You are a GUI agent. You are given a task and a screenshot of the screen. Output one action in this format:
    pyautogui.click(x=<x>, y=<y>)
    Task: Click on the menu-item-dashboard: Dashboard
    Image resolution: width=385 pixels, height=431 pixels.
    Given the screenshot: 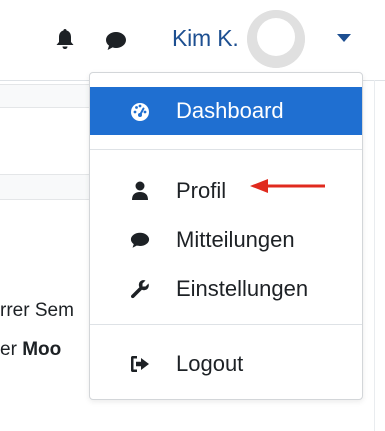 What is the action you would take?
    pyautogui.click(x=226, y=111)
    